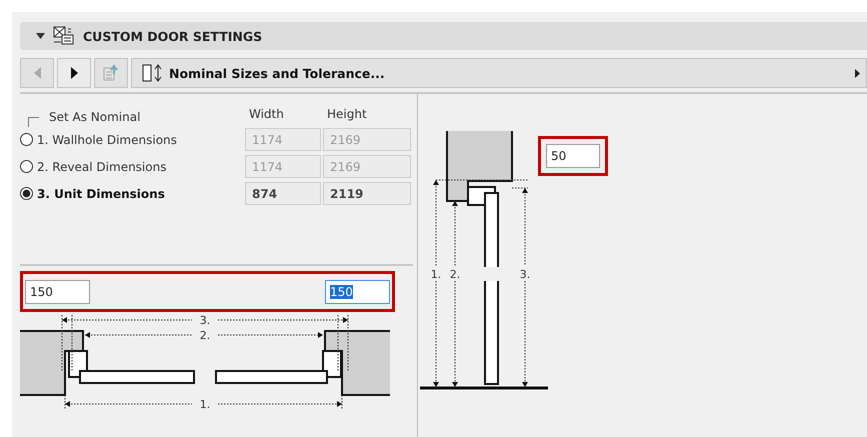 The height and width of the screenshot is (437, 867). Describe the element at coordinates (33, 122) in the screenshot. I see `nominal-checkbox` at that location.